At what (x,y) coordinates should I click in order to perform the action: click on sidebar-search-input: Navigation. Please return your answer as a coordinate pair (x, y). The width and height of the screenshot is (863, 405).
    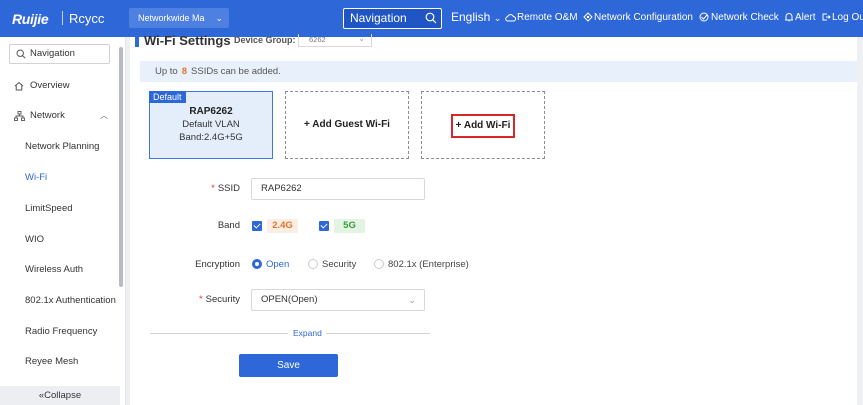
    Looking at the image, I should click on (59, 54).